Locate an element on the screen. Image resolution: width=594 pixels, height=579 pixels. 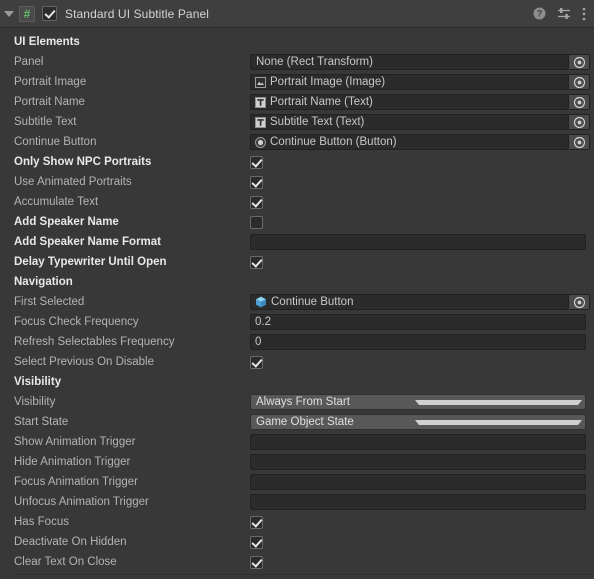
property-row-focus-check-frequency: Focus Check Frequency is located at coordinates (297, 322).